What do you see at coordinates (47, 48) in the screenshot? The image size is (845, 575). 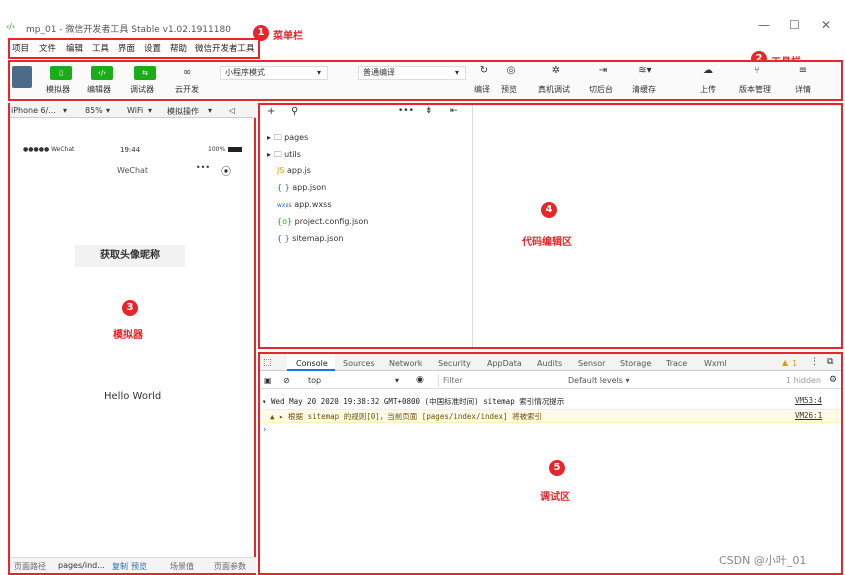 I see `menu-item-file: 文件` at bounding box center [47, 48].